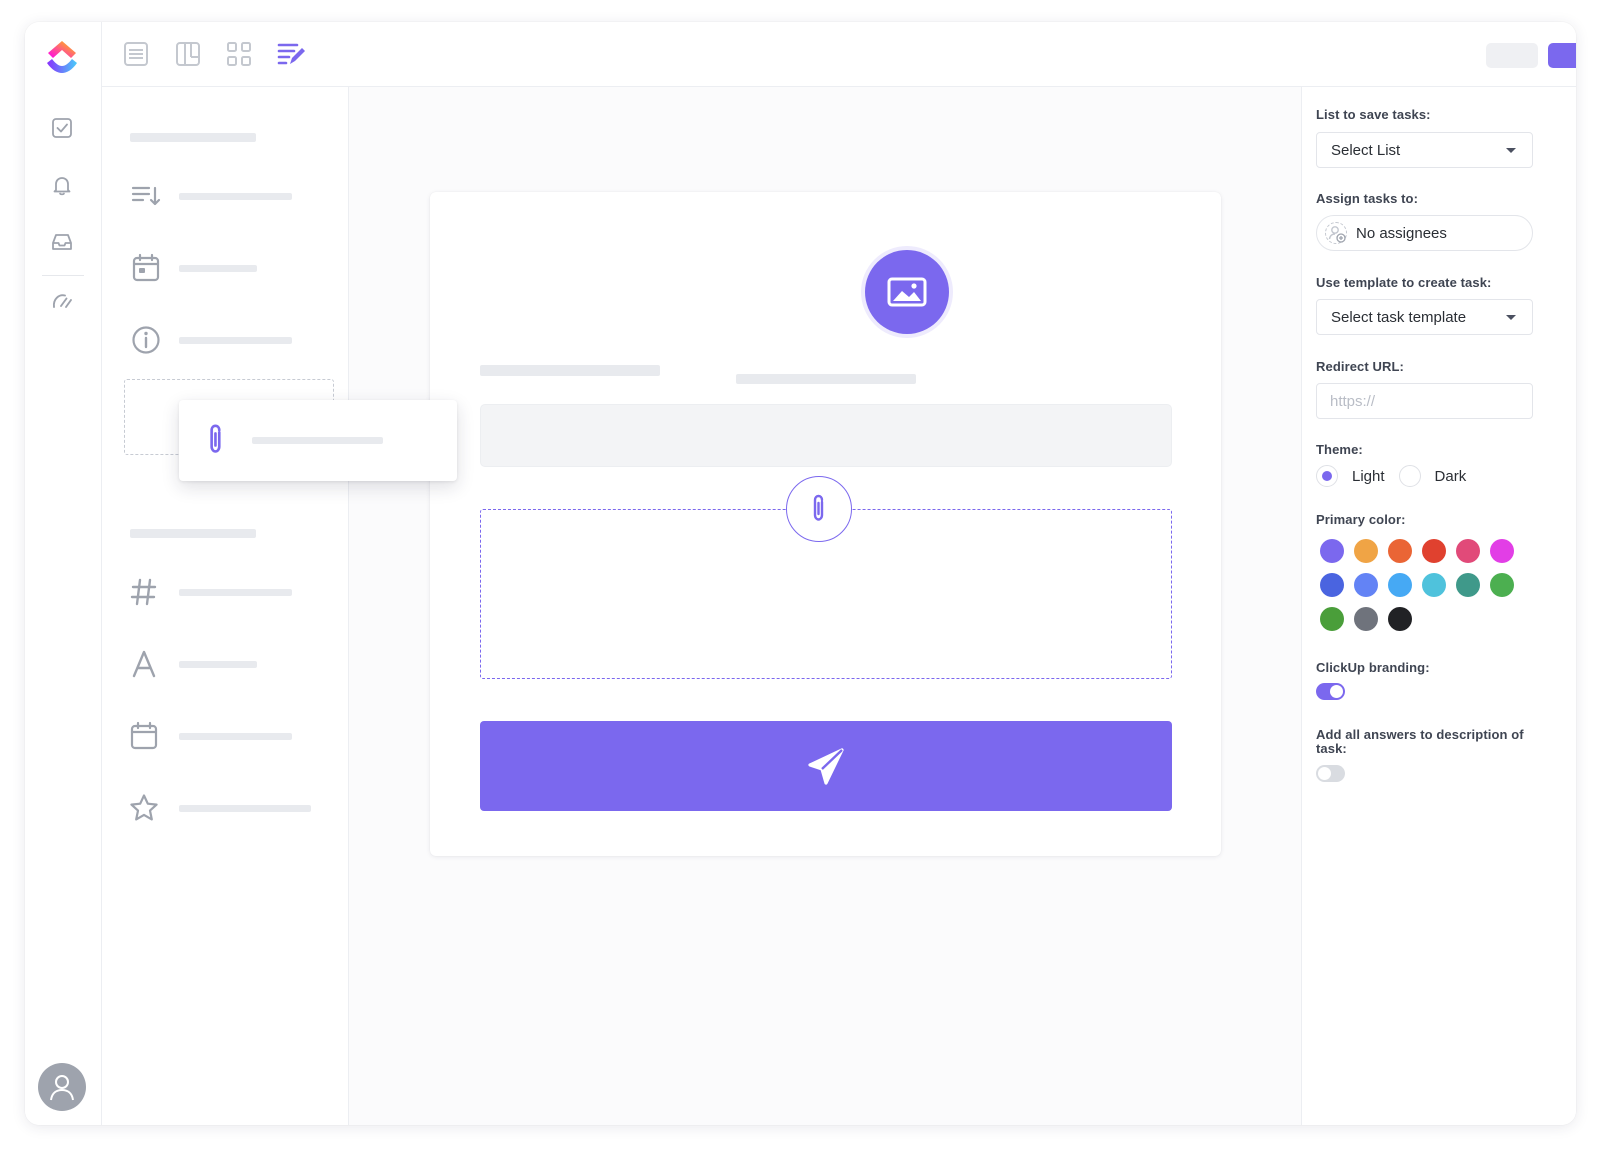  What do you see at coordinates (1424, 150) in the screenshot?
I see `select-list-dropdown: Select List` at bounding box center [1424, 150].